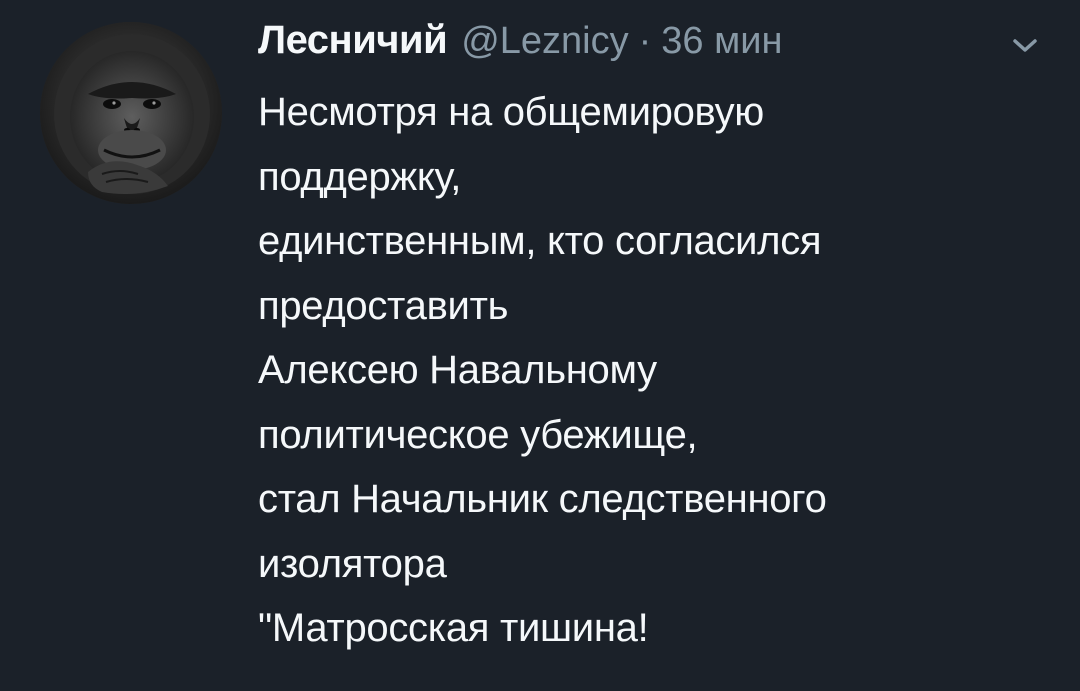 Image resolution: width=1080 pixels, height=691 pixels. Describe the element at coordinates (353, 40) in the screenshot. I see `author-name: Лесничий` at that location.